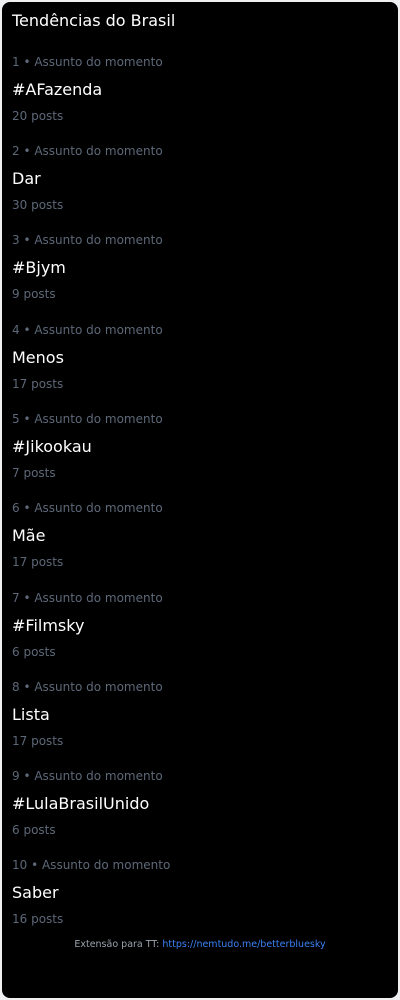 This screenshot has height=1000, width=400. Describe the element at coordinates (87, 62) in the screenshot. I see `trend-rank: 1 • Assunto do momento` at that location.